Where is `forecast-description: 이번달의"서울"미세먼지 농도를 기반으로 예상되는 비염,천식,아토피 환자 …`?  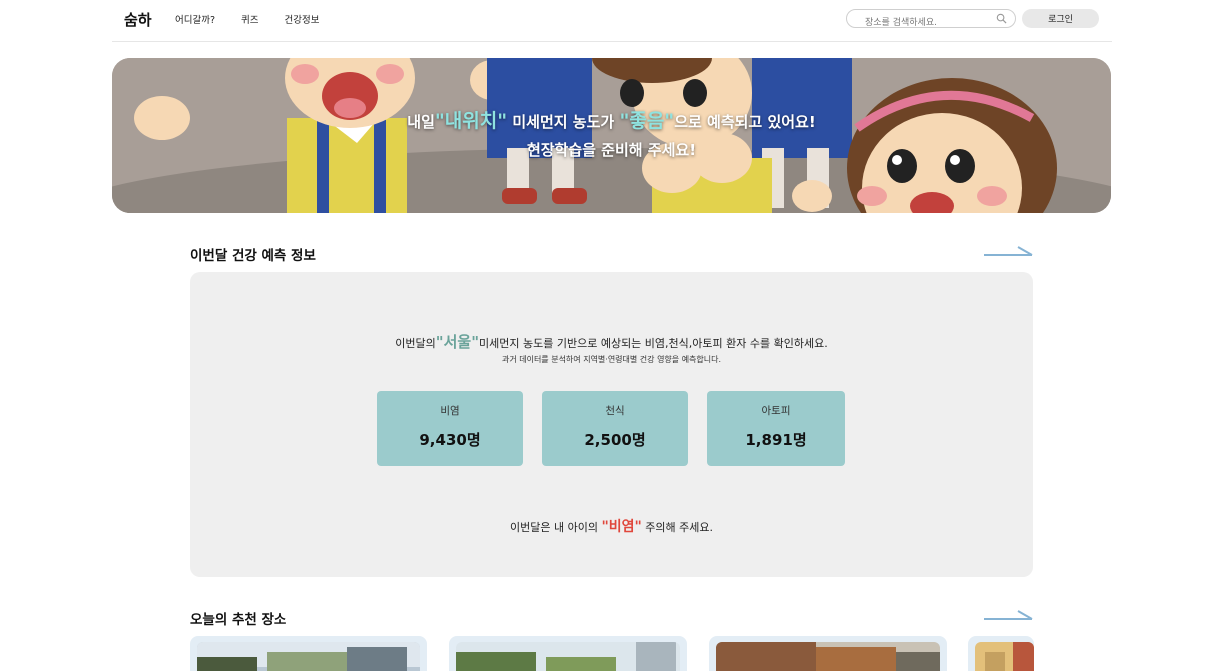 forecast-description: 이번달의"서울"미세먼지 농도를 기반으로 예상되는 비염,천식,아토피 환자 … is located at coordinates (611, 341).